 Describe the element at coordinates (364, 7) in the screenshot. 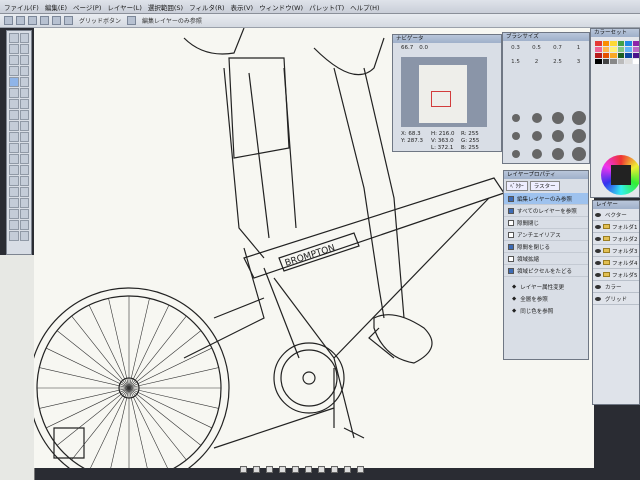

I see `menu-item-9: ヘルプ(H)` at that location.